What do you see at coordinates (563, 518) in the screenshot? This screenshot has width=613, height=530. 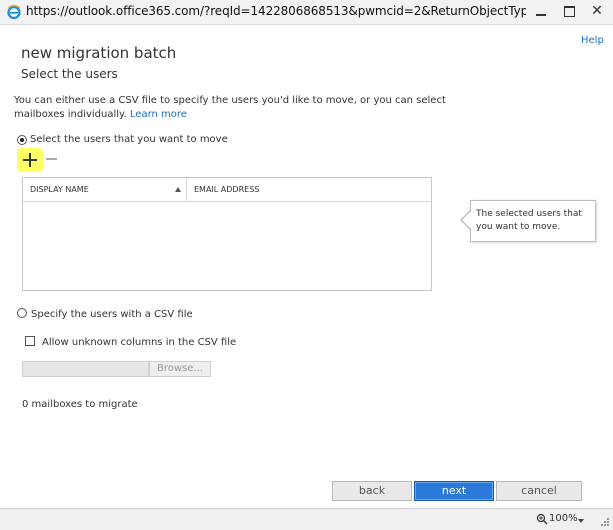 I see `zoom-level: 100%` at bounding box center [563, 518].